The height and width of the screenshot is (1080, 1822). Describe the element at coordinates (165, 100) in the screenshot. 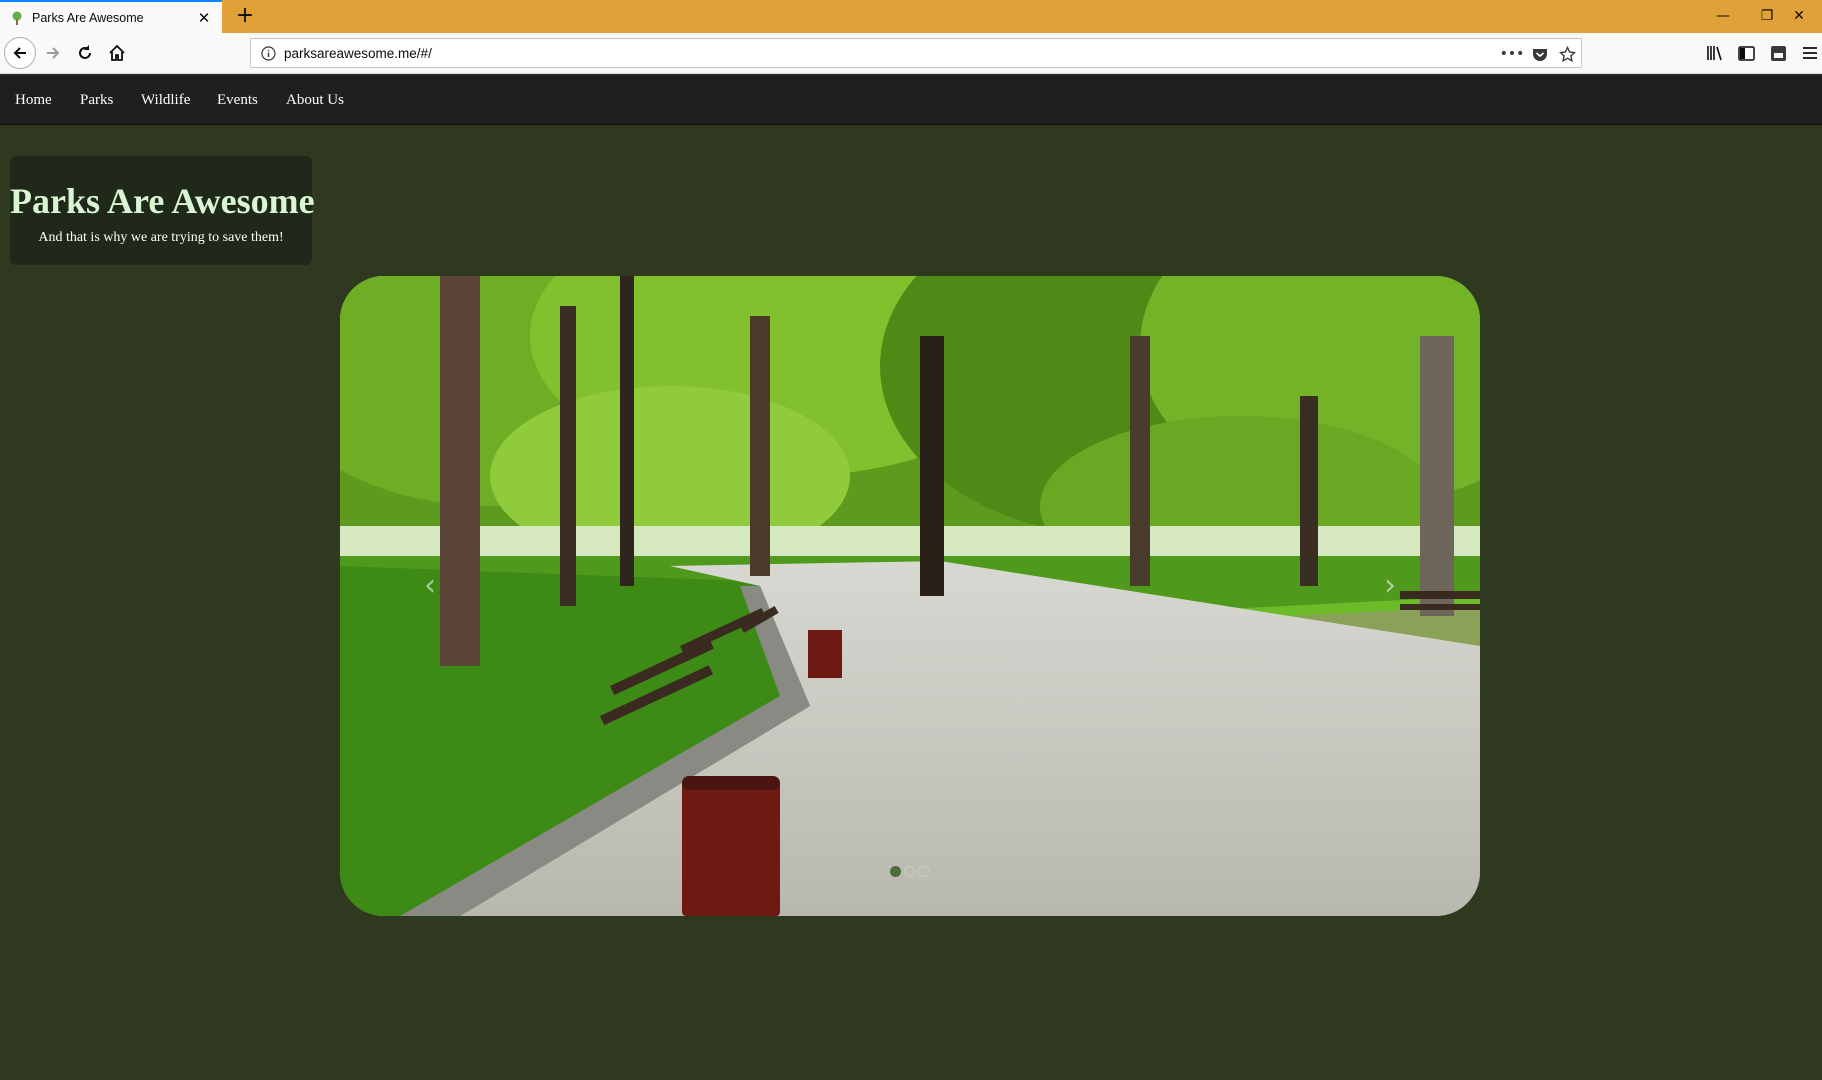

I see `nav-wildlife-link: Wildlife` at that location.